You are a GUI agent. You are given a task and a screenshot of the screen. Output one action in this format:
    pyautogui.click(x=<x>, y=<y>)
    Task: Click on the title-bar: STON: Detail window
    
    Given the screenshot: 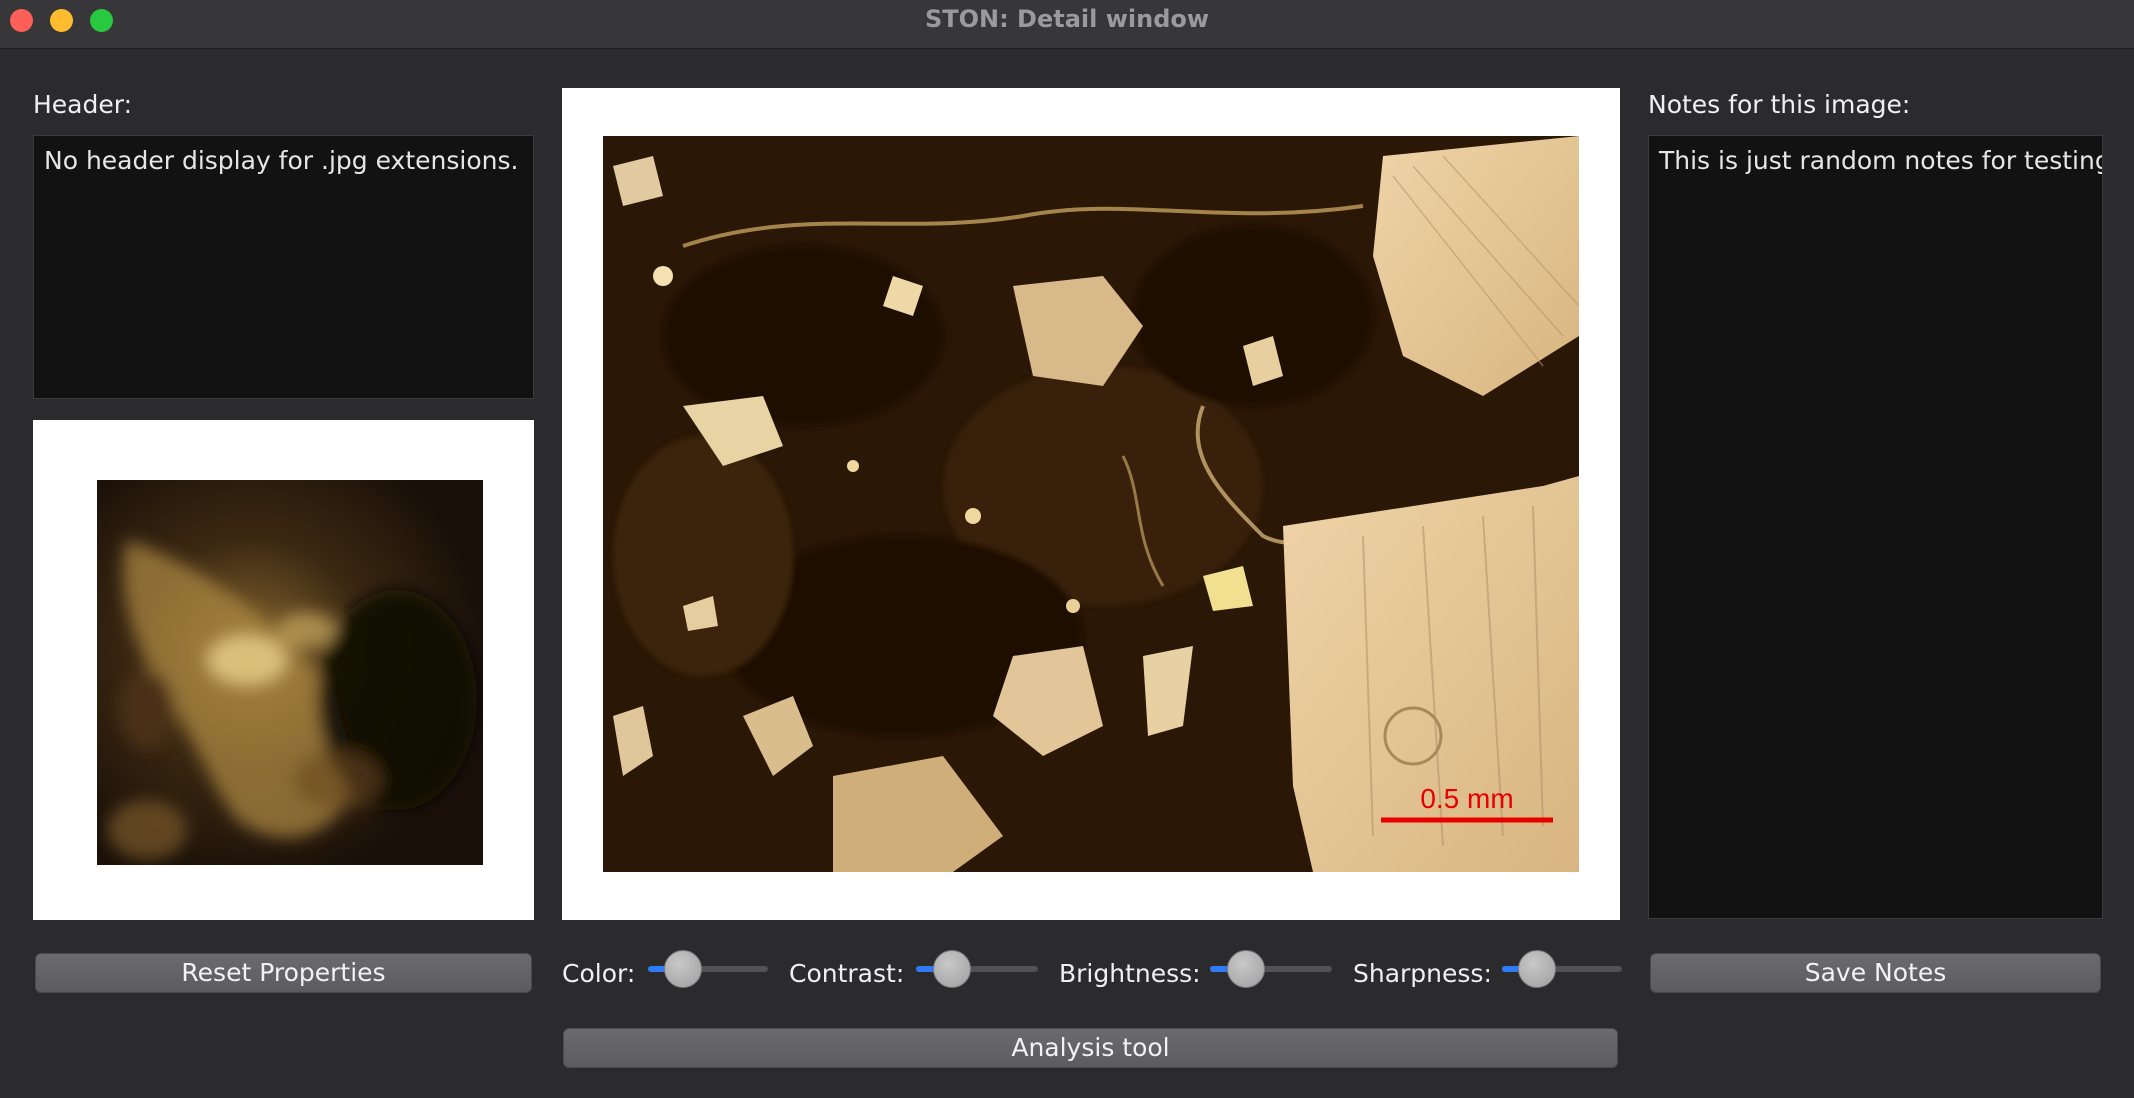 What is the action you would take?
    pyautogui.click(x=1067, y=24)
    